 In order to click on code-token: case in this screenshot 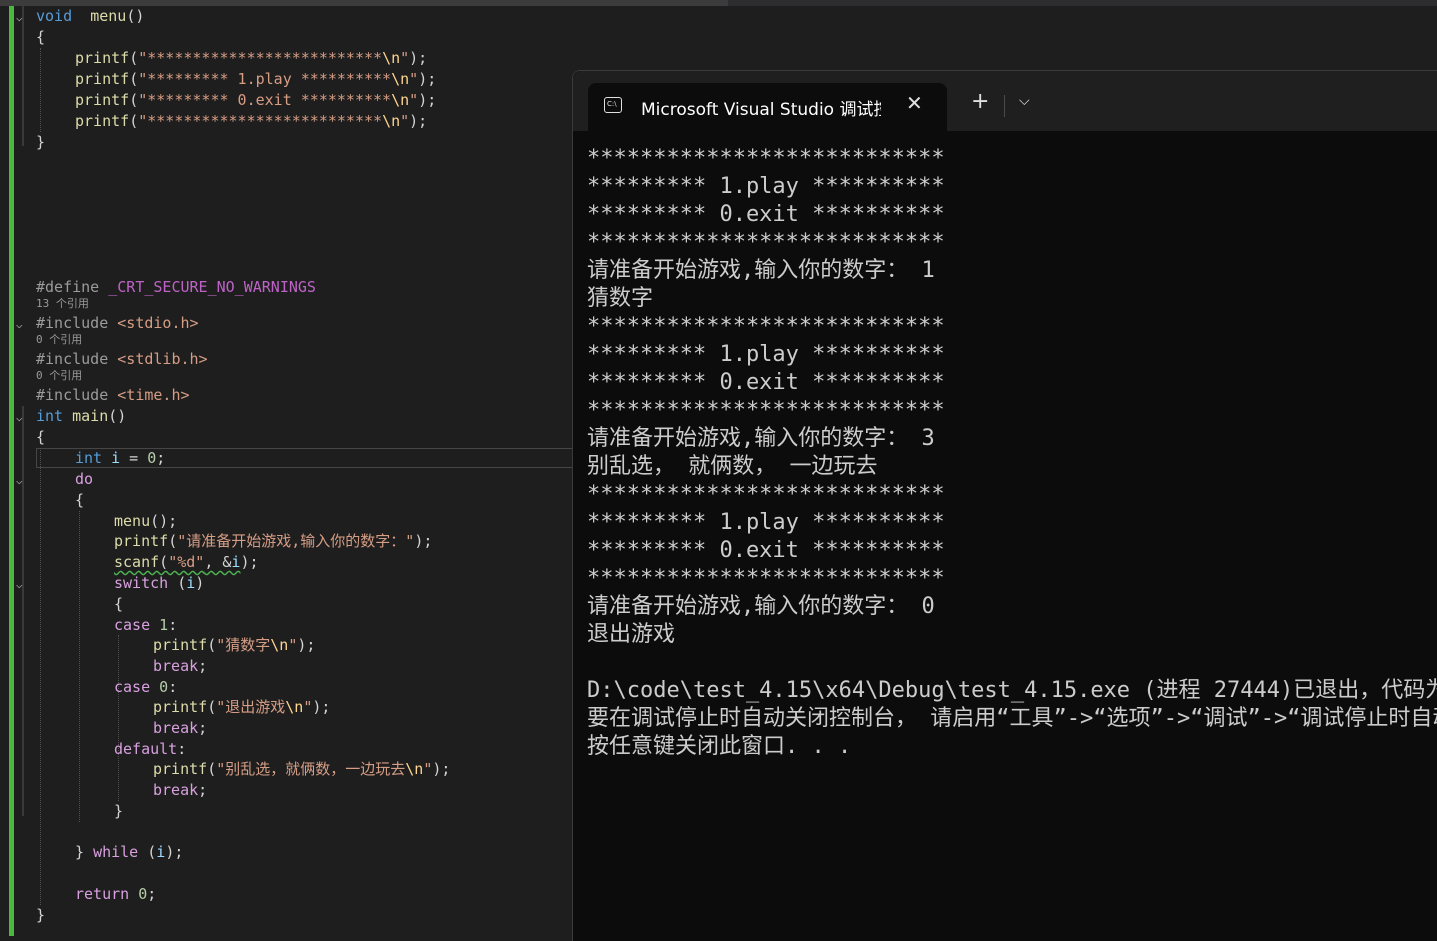, I will do `click(132, 687)`.